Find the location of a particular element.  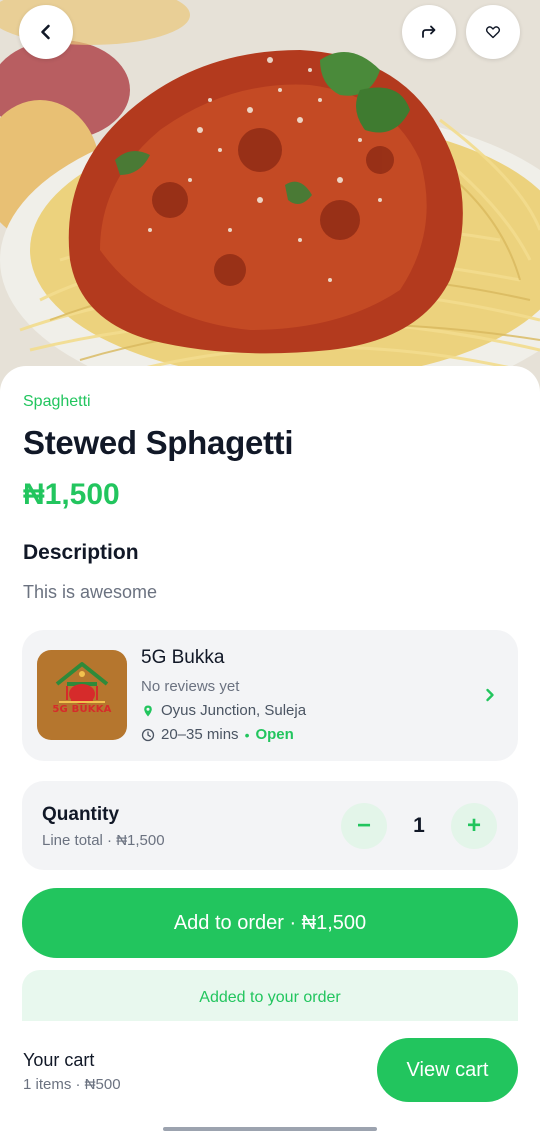

add-to-order-button: Add to order · ₦1,500 is located at coordinates (270, 923).